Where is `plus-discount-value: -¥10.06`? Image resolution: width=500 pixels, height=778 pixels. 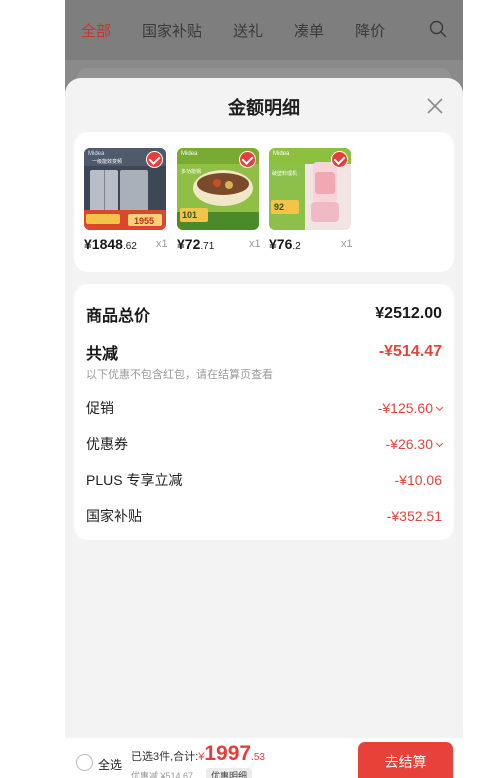
plus-discount-value: -¥10.06 is located at coordinates (418, 480).